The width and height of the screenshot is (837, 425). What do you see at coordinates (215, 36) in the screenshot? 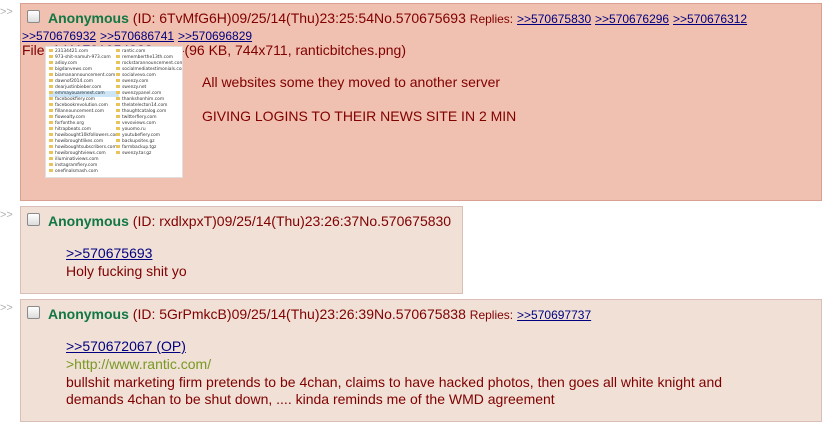
I see `reply-link: >>570696829` at bounding box center [215, 36].